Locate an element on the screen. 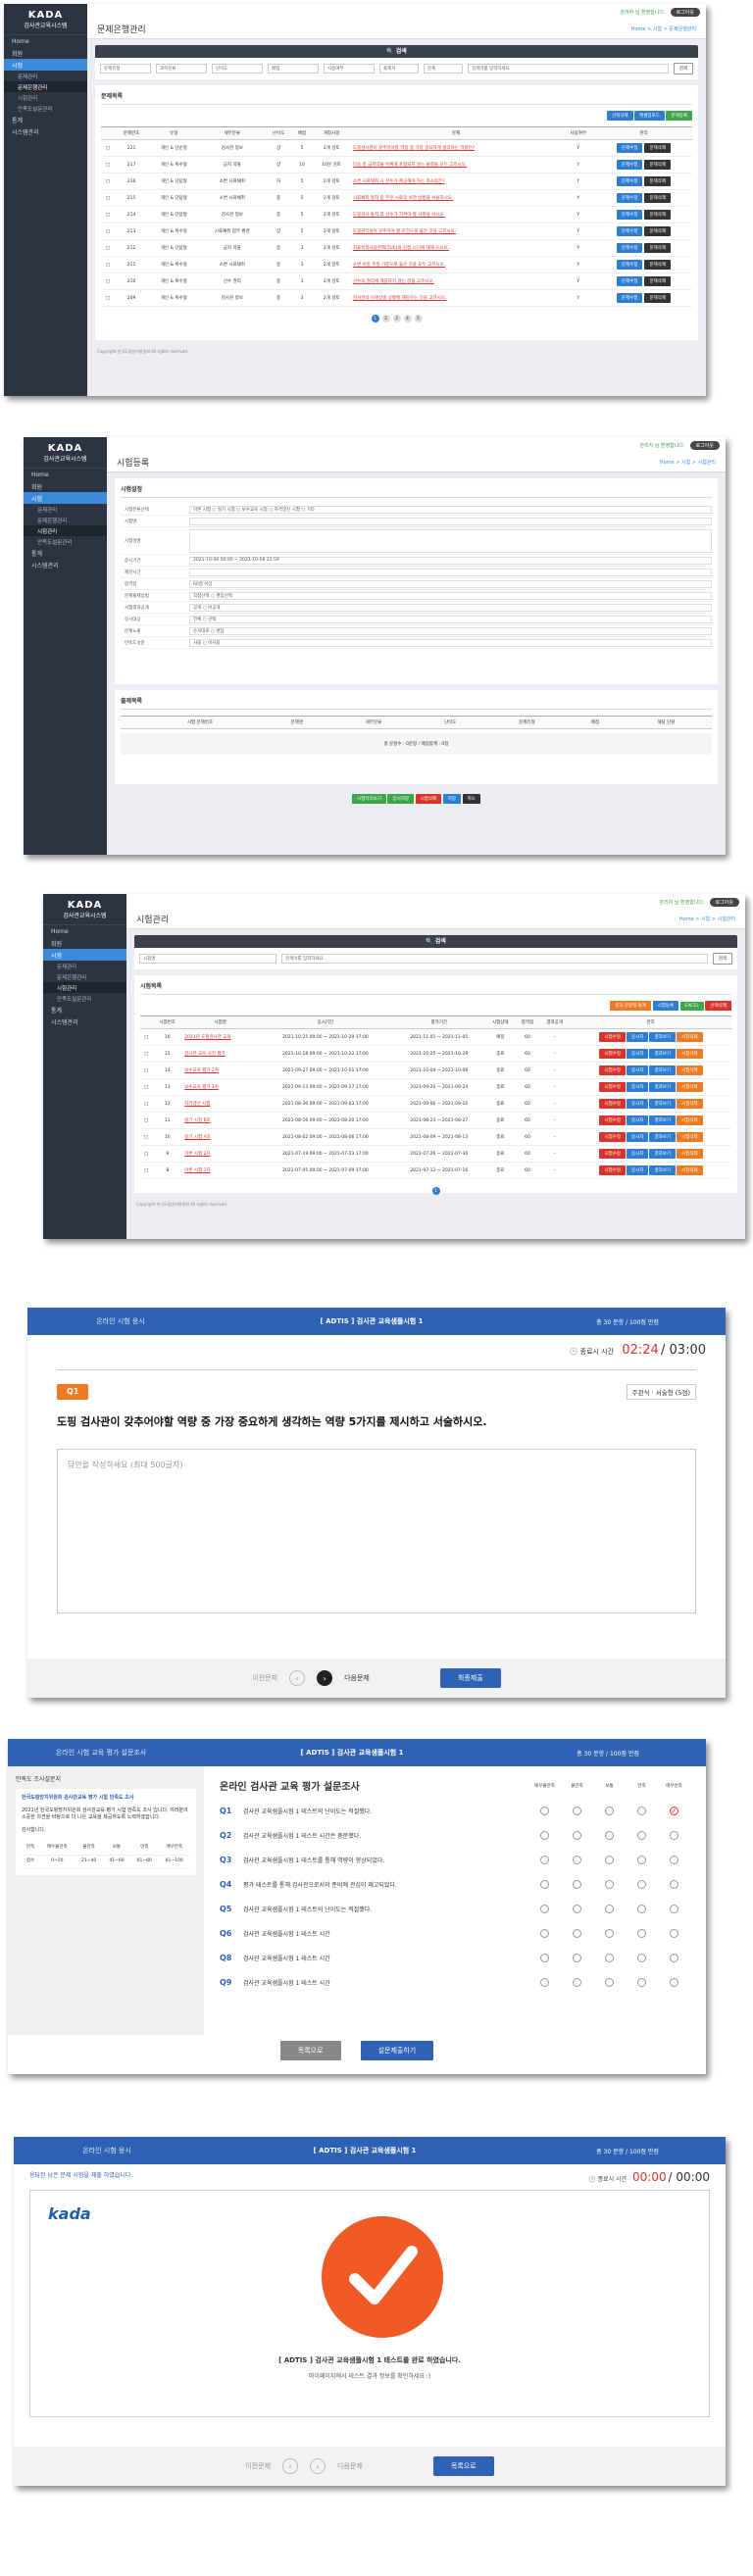  back-to-list-button: 목록으로 is located at coordinates (463, 2466).